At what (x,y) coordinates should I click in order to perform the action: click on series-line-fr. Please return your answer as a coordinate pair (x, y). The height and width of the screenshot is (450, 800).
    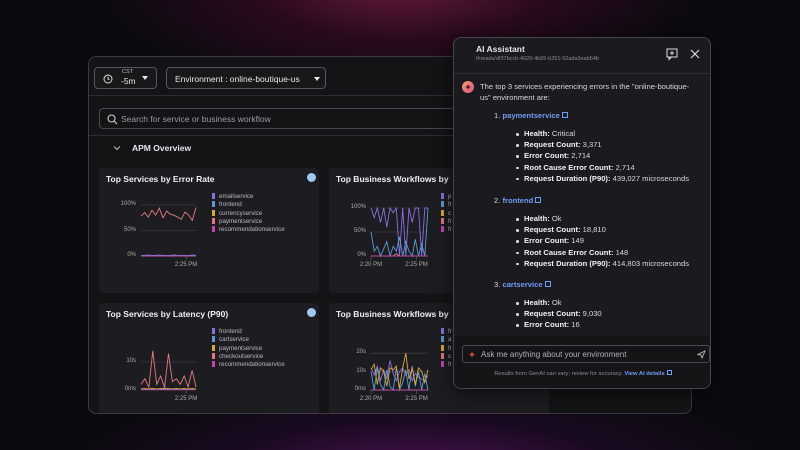
    Looking at the image, I should click on (399, 371).